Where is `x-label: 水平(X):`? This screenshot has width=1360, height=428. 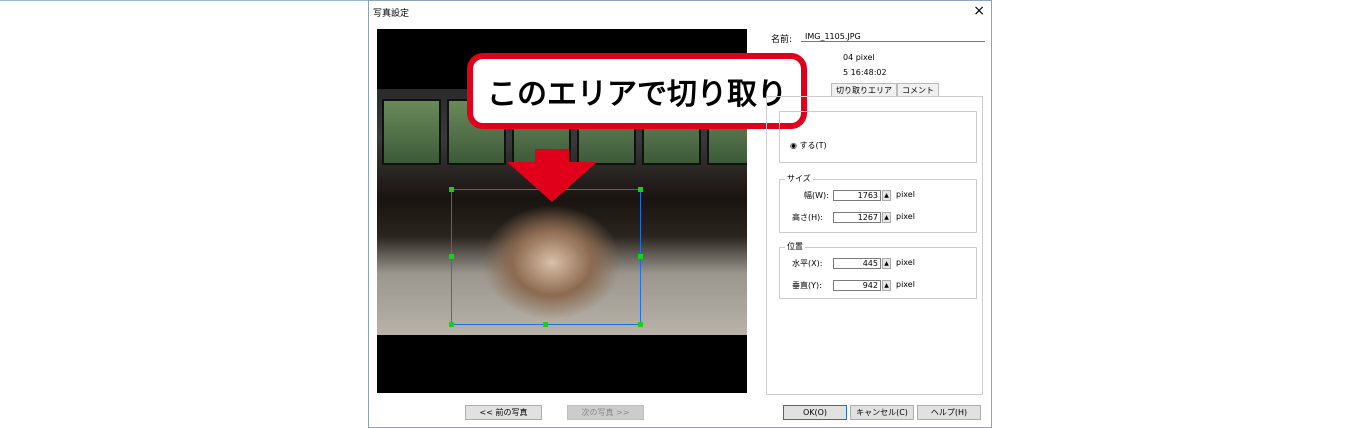 x-label: 水平(X): is located at coordinates (807, 263).